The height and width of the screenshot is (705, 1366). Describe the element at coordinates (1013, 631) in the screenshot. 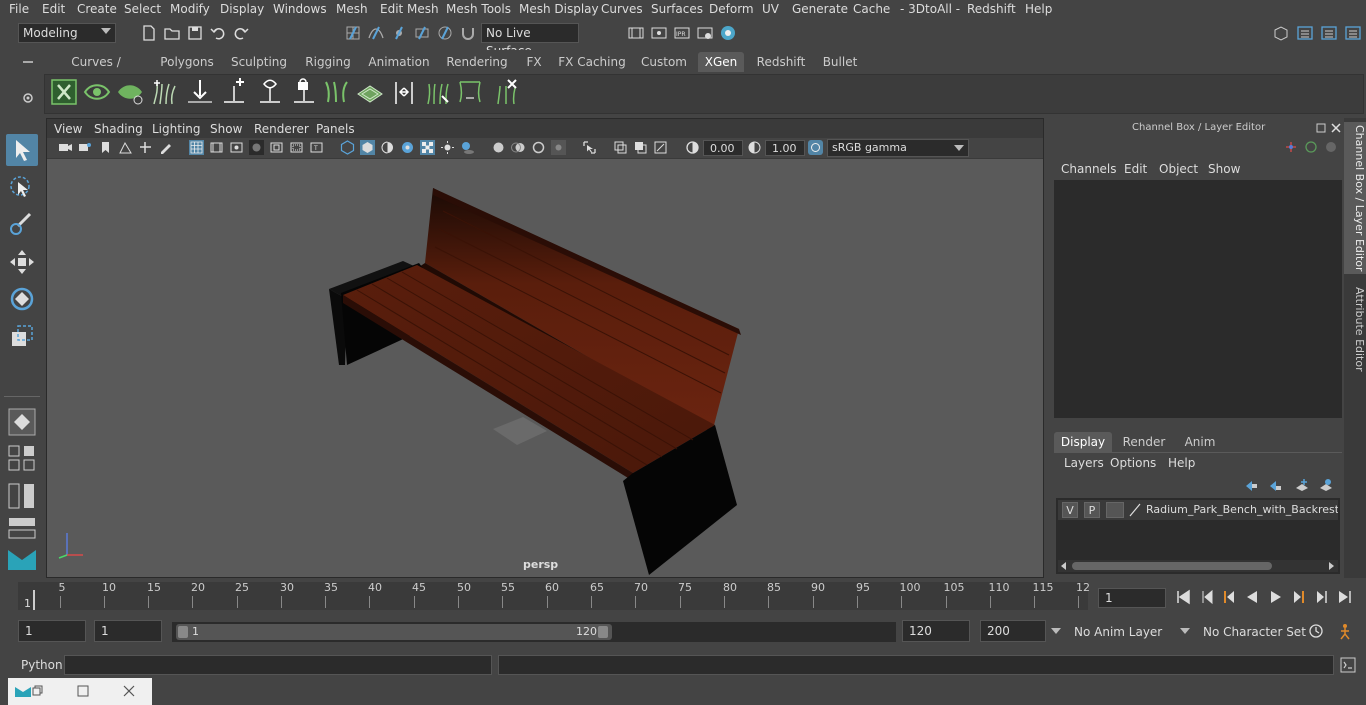

I see `range-end-field: 200` at that location.